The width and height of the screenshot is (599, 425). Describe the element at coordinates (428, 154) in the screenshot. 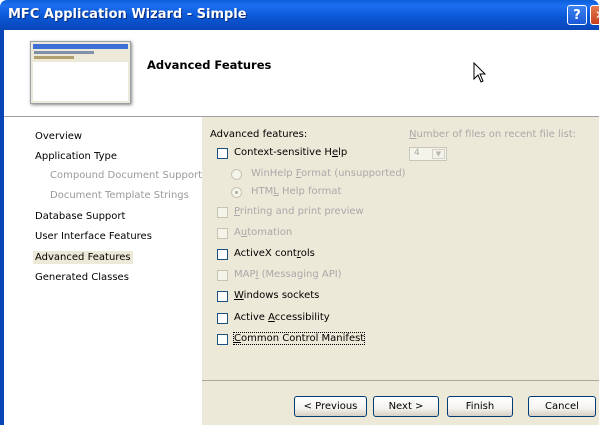

I see `recent-files-combo: 4 ▼` at that location.